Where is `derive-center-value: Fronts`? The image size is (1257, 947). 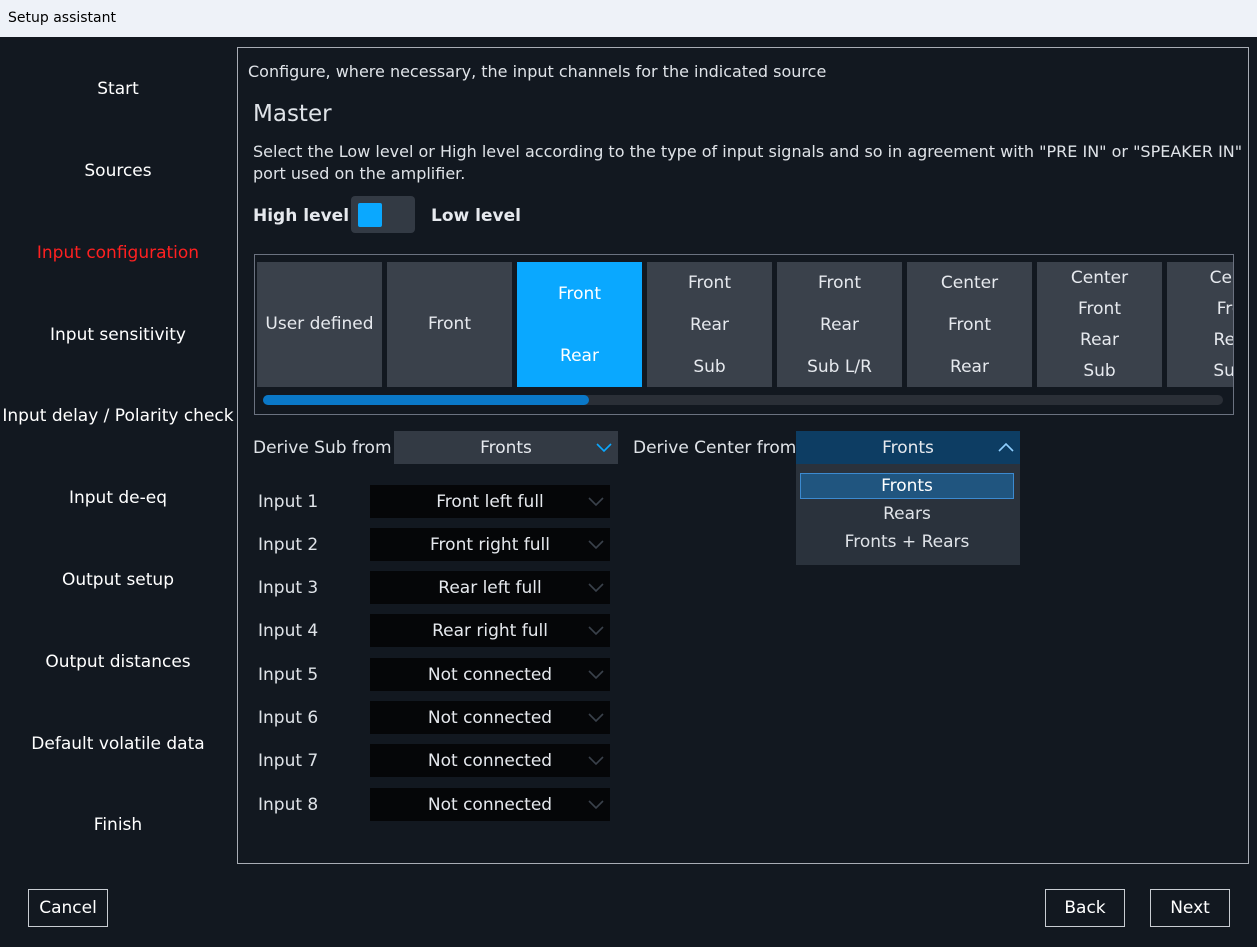 derive-center-value: Fronts is located at coordinates (908, 447).